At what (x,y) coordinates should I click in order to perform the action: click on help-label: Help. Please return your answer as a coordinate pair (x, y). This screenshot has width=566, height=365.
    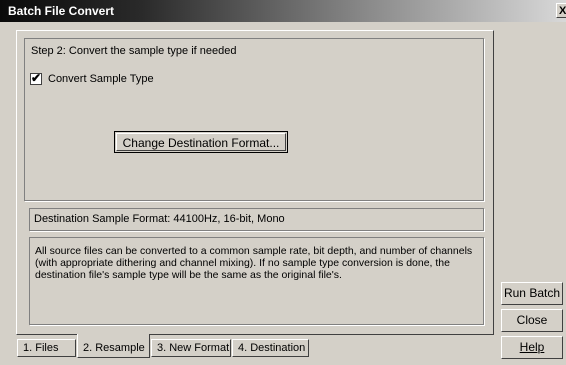
    Looking at the image, I should click on (532, 347).